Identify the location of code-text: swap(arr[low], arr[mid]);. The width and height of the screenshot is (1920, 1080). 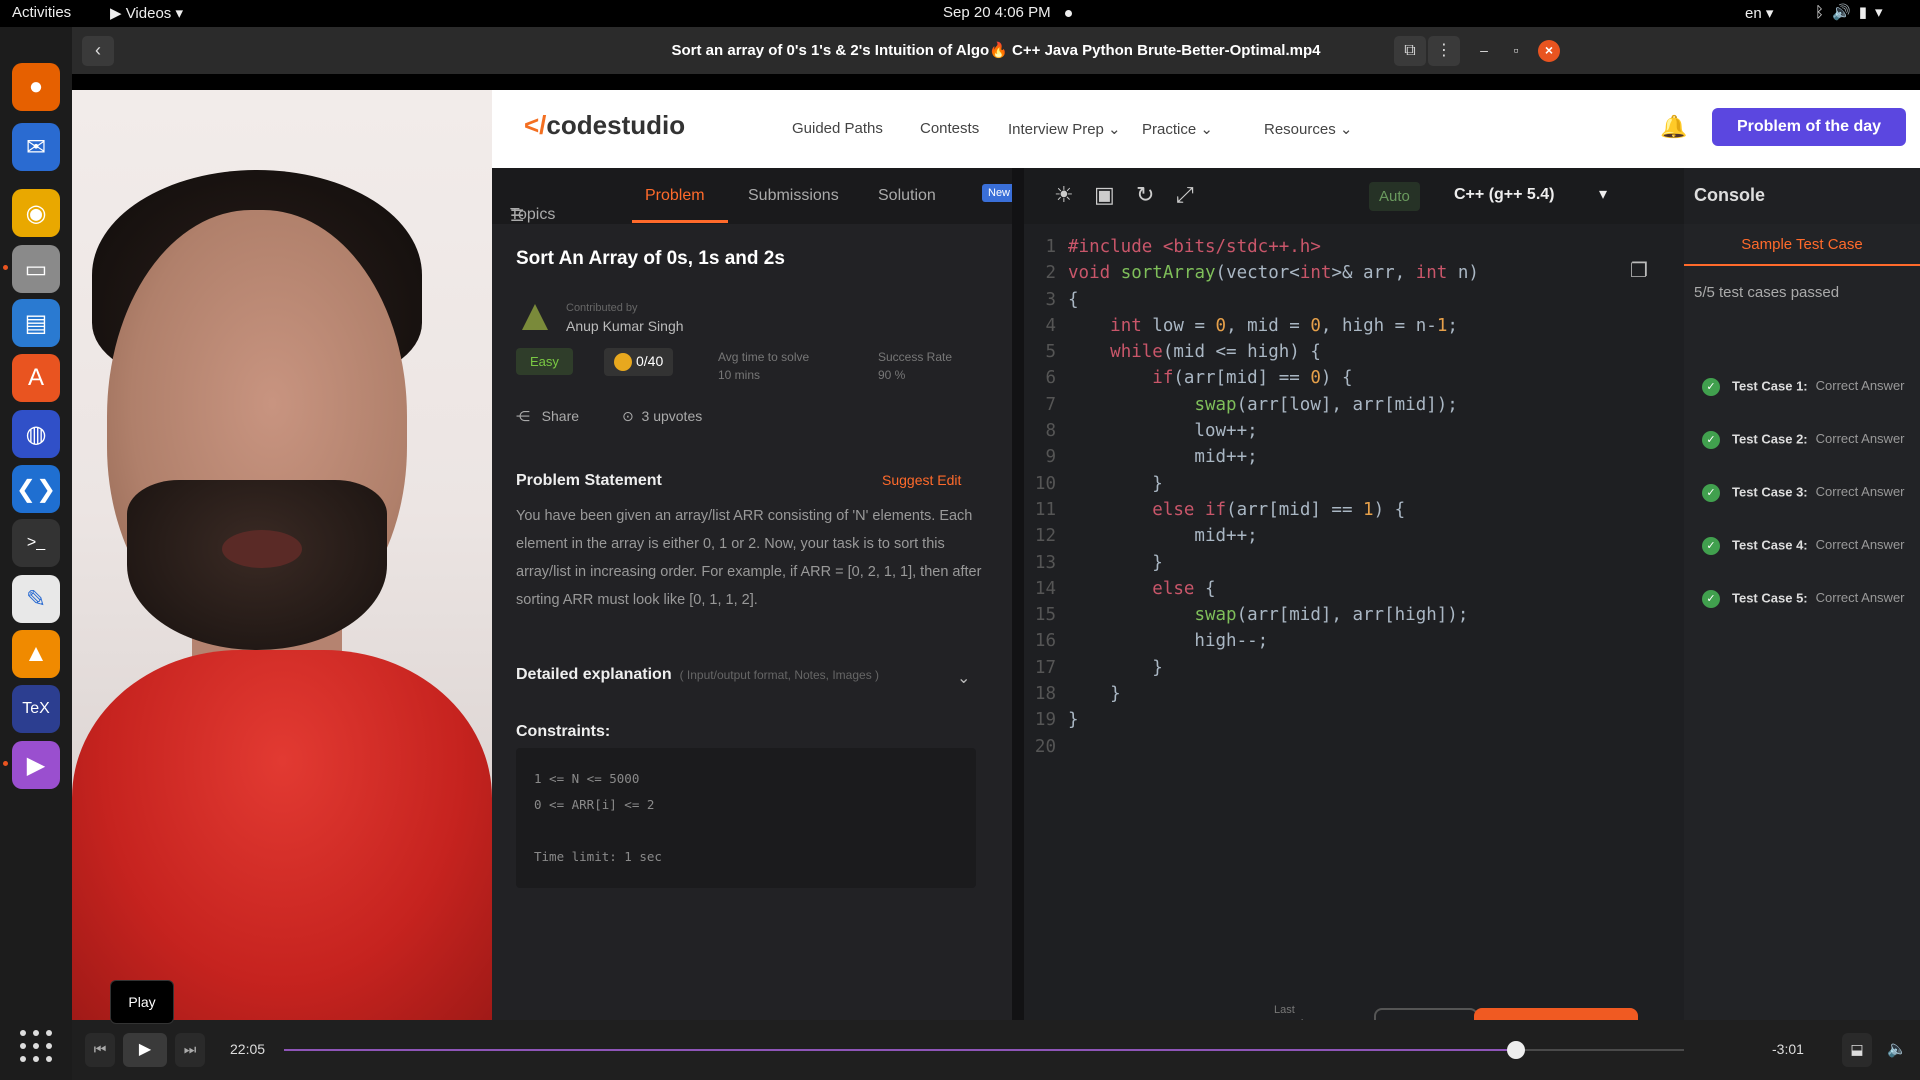
(1326, 404).